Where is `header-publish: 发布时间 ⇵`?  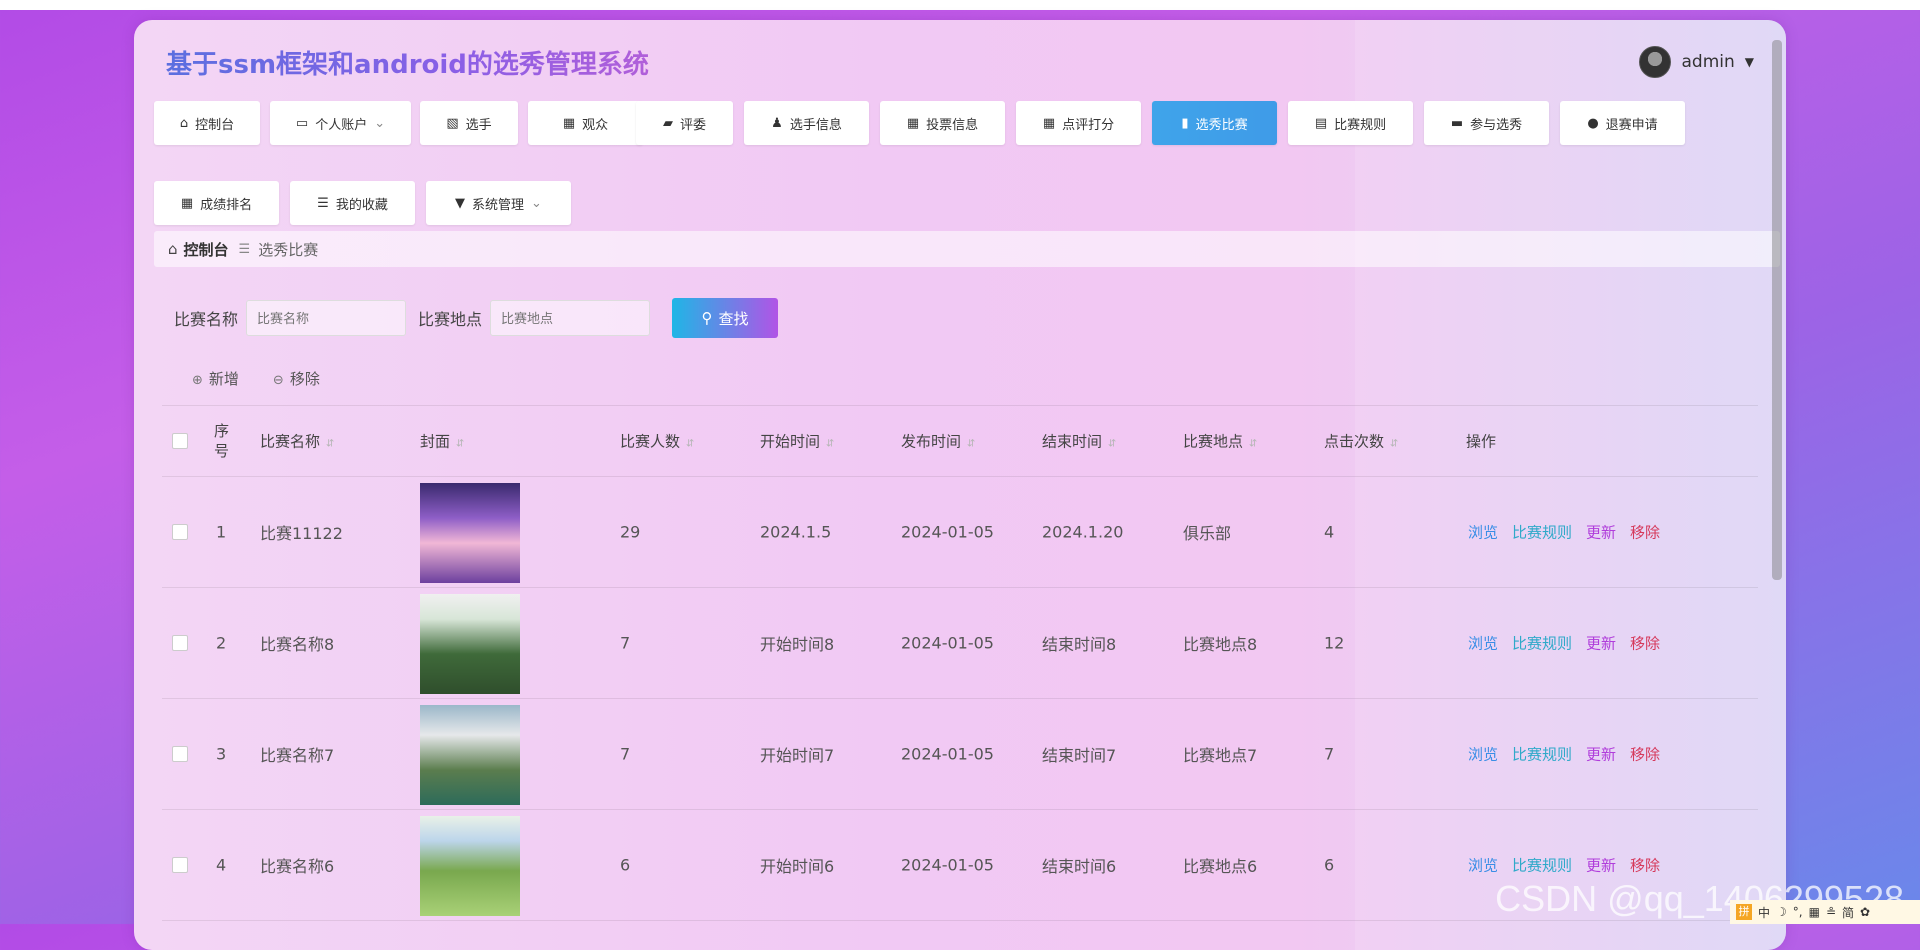
header-publish: 发布时间 ⇵ is located at coordinates (938, 441).